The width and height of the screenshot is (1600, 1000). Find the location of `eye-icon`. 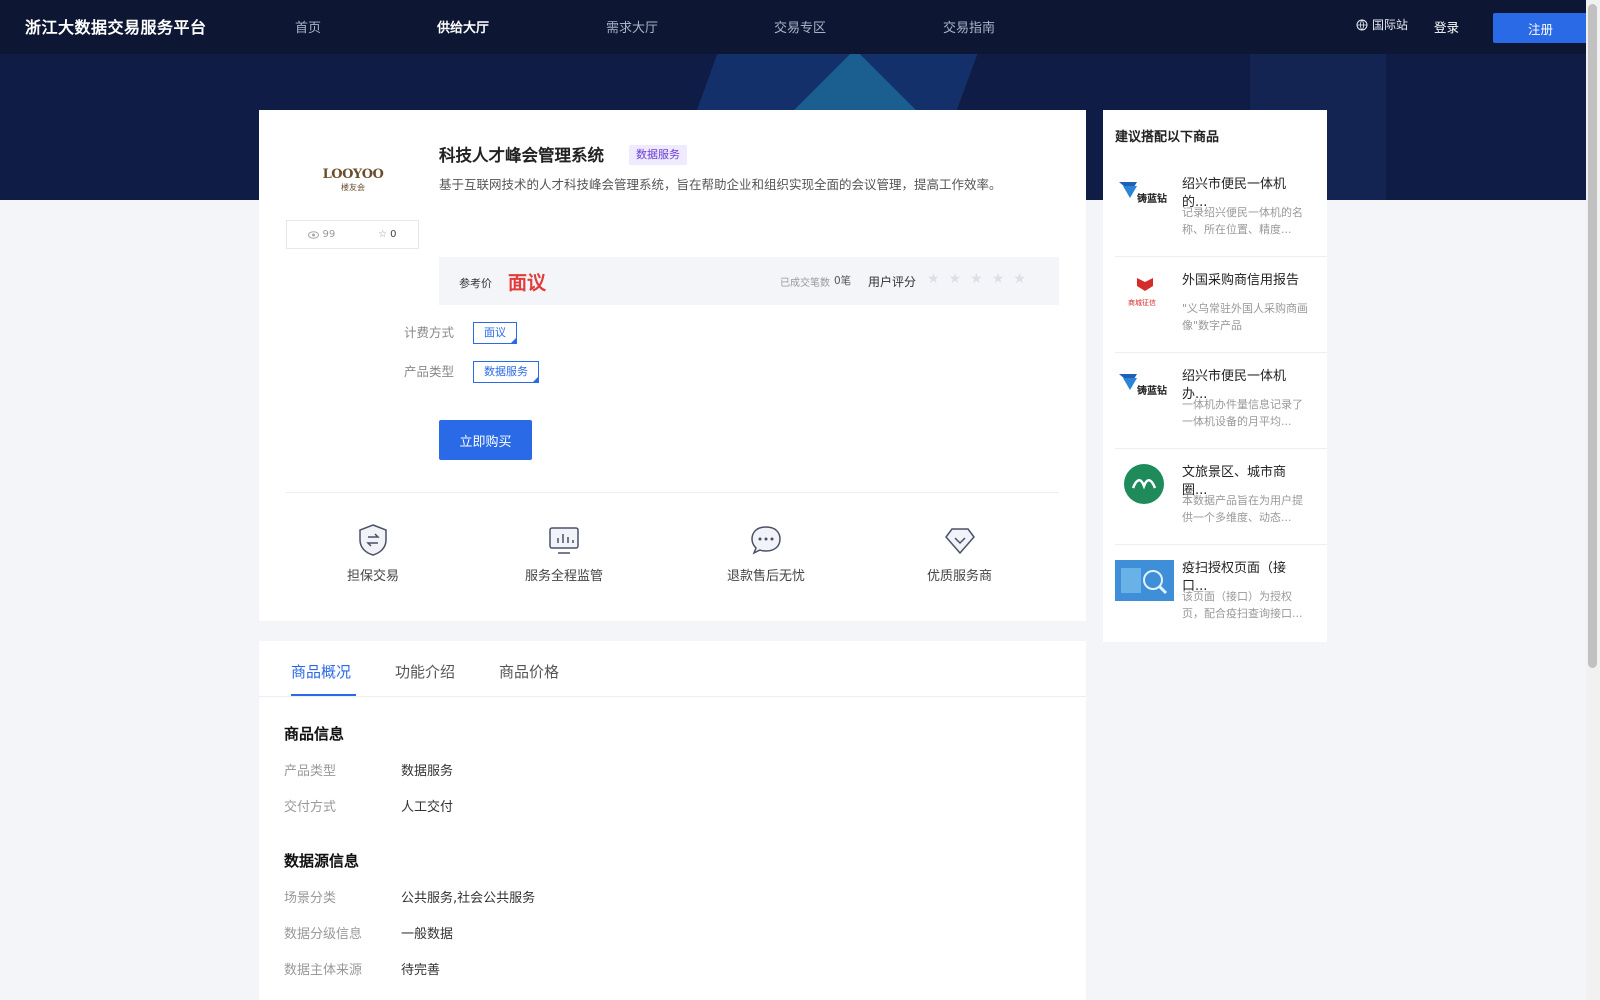

eye-icon is located at coordinates (314, 234).